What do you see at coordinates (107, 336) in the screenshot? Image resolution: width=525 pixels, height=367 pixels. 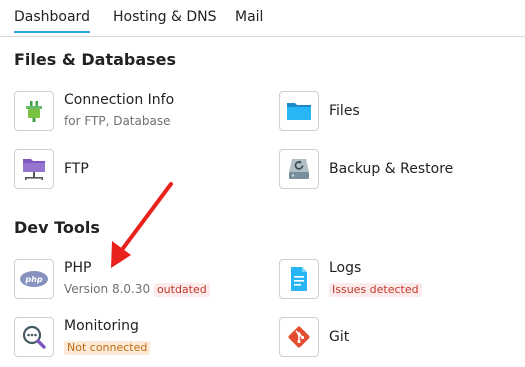 I see `monitoring-text: Monitoring Not connected` at bounding box center [107, 336].